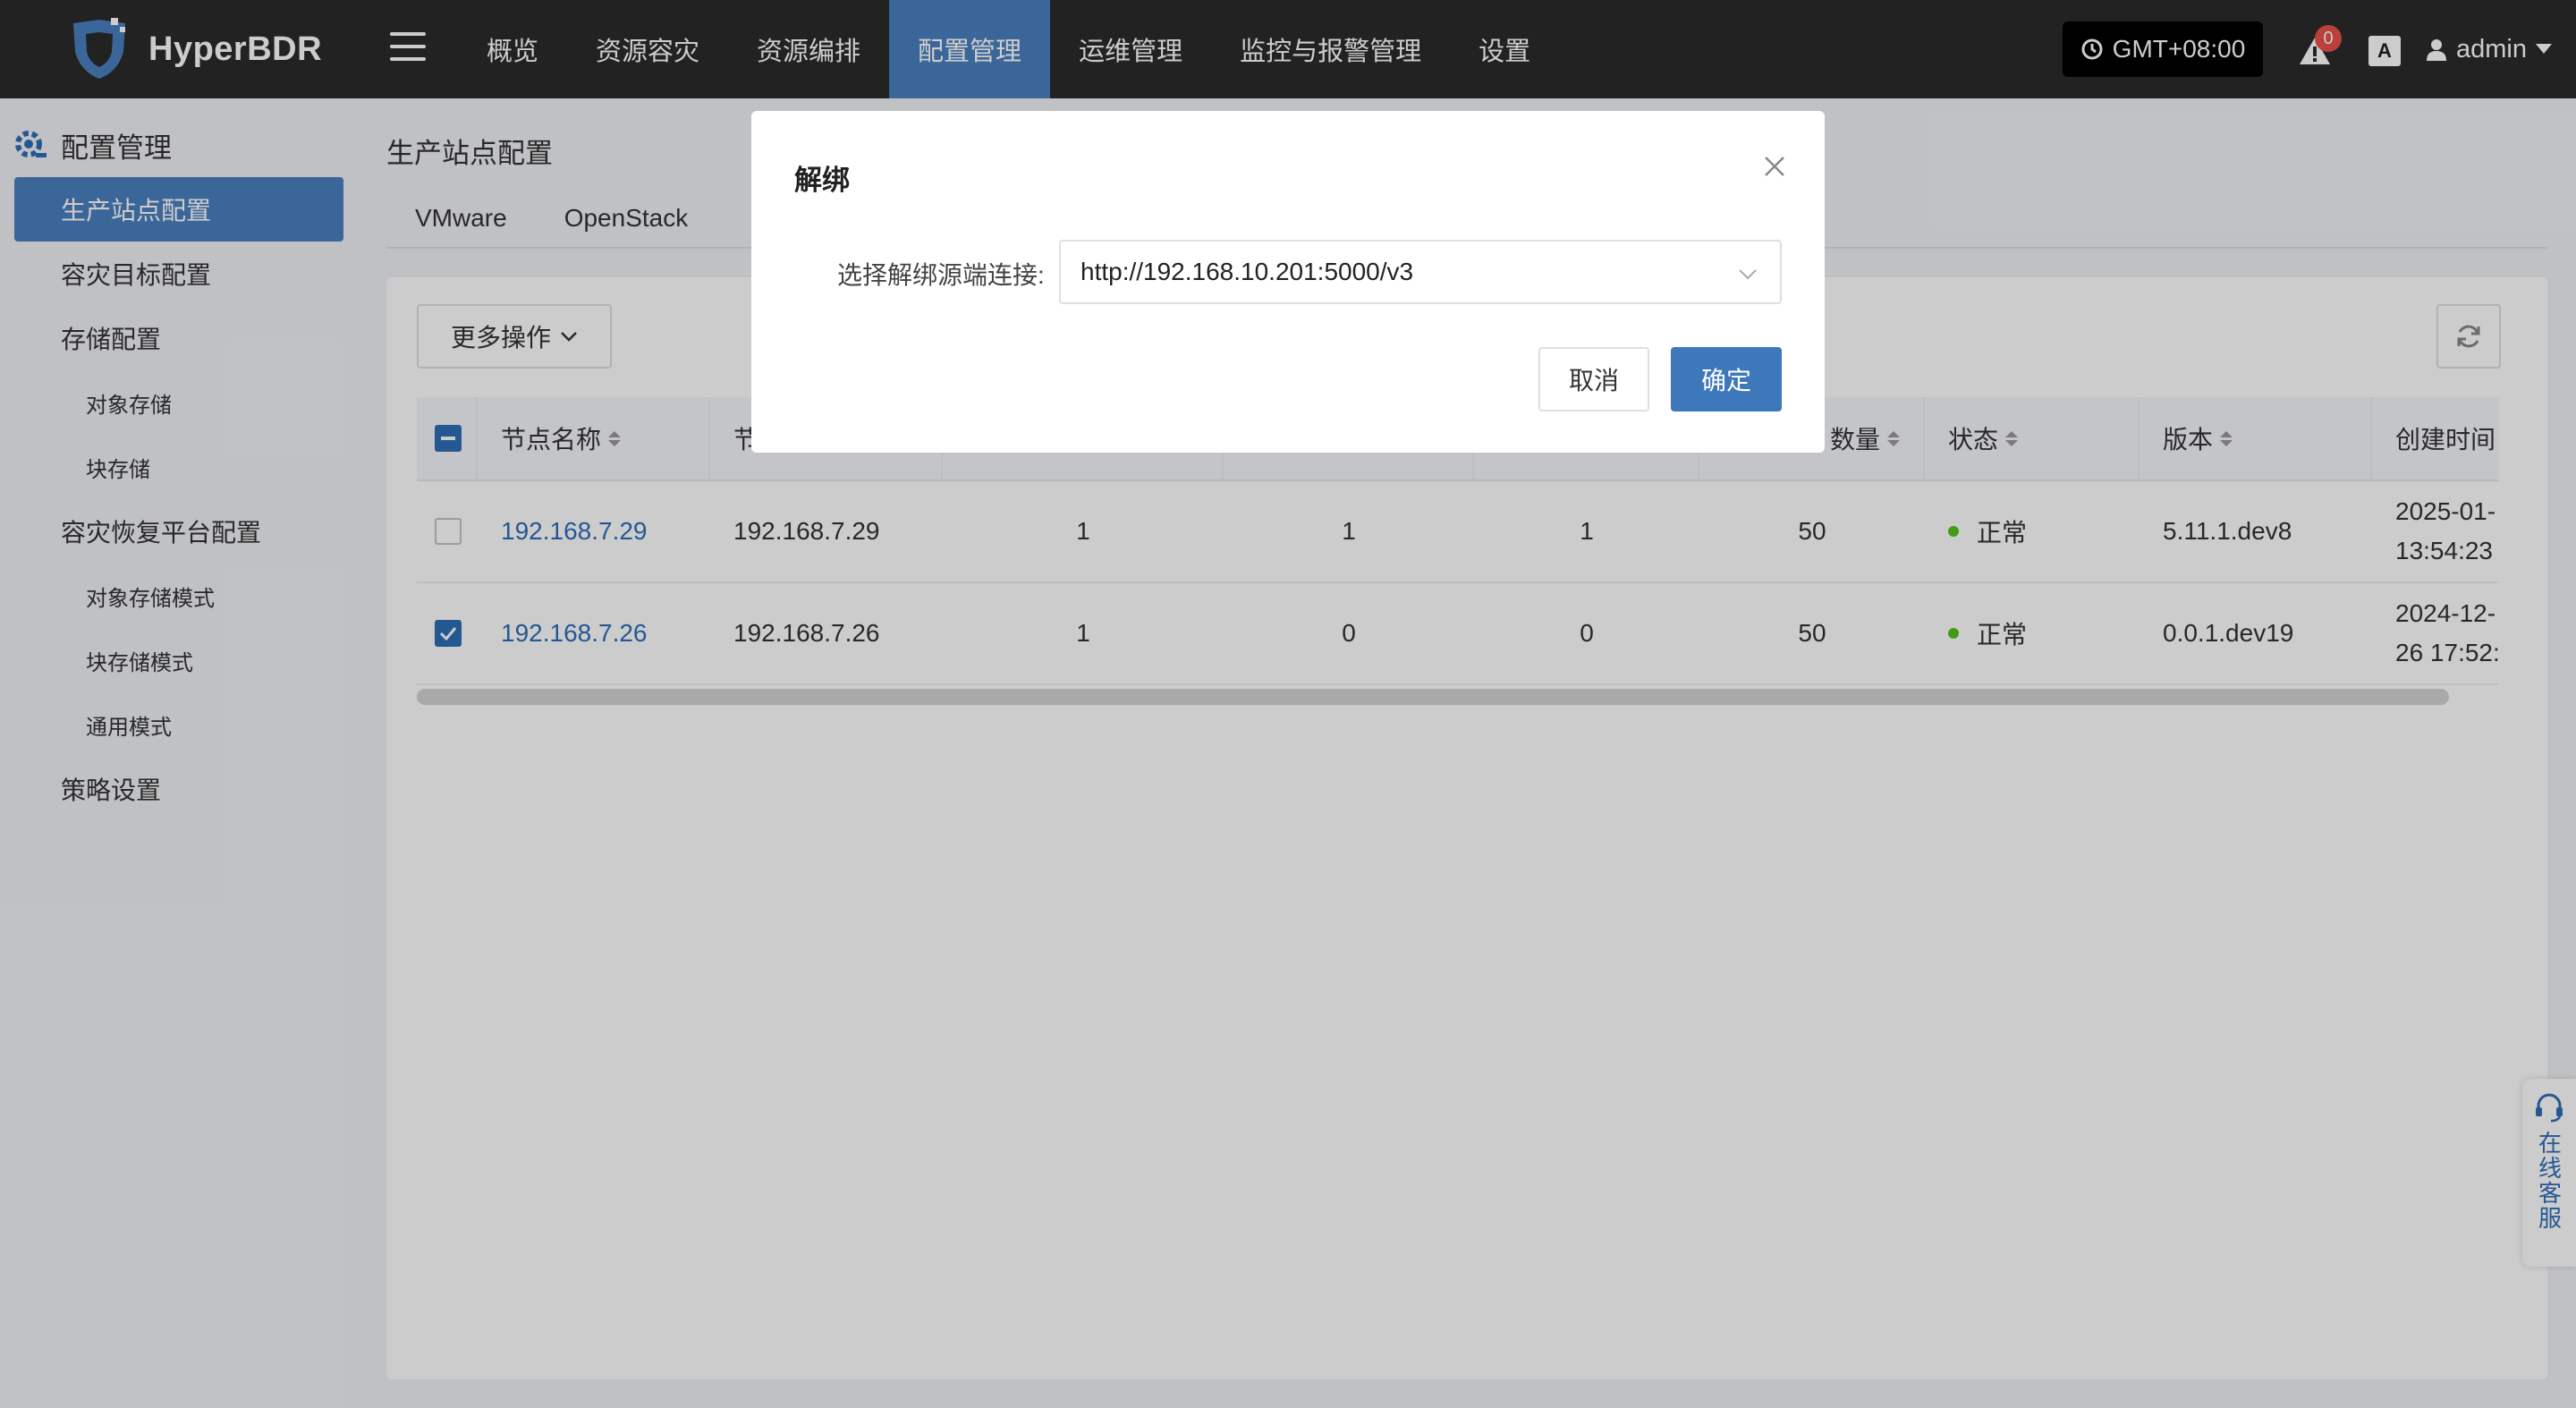 This screenshot has height=1408, width=2576. What do you see at coordinates (1593, 379) in the screenshot?
I see `cancel-button: 取消` at bounding box center [1593, 379].